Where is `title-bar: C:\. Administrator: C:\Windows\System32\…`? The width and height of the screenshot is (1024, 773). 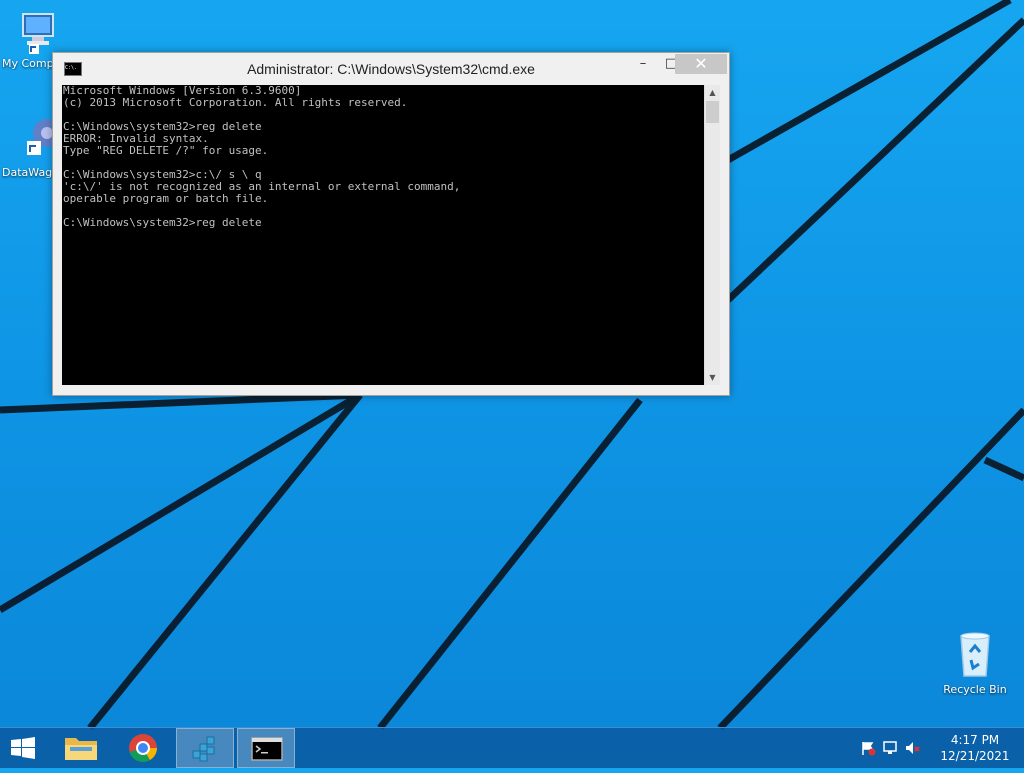 title-bar: C:\. Administrator: C:\Windows\System32\… is located at coordinates (391, 69).